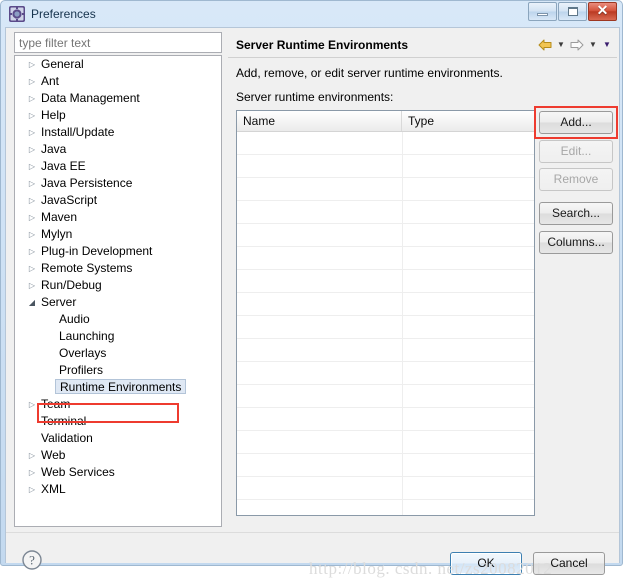  I want to click on back-arrow-icon, so click(545, 45).